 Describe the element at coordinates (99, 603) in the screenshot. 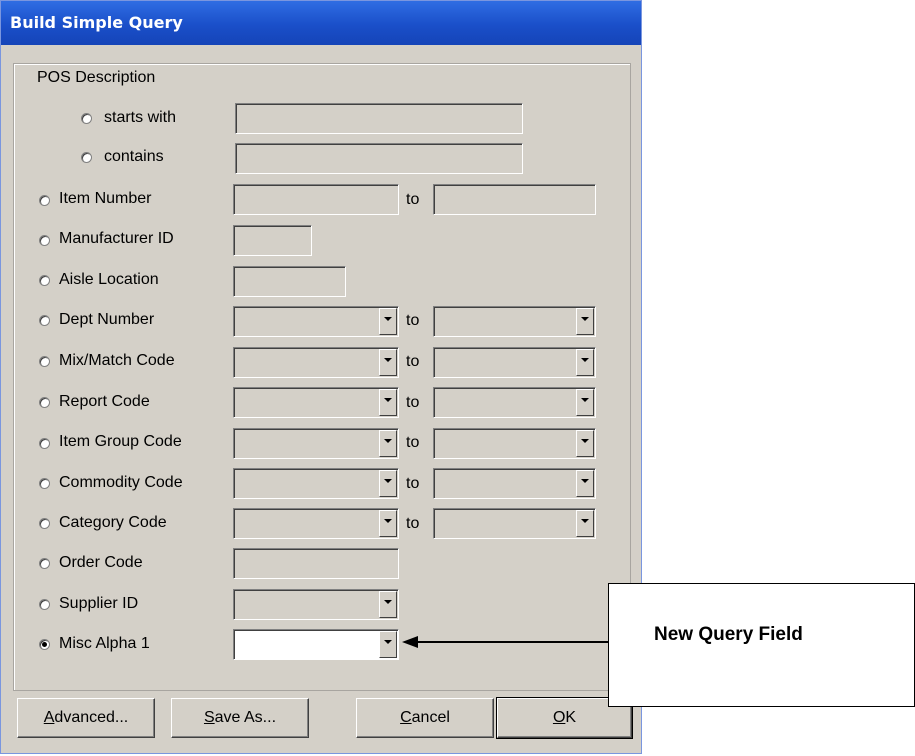

I see `supplier-id-label: Supplier ID` at that location.